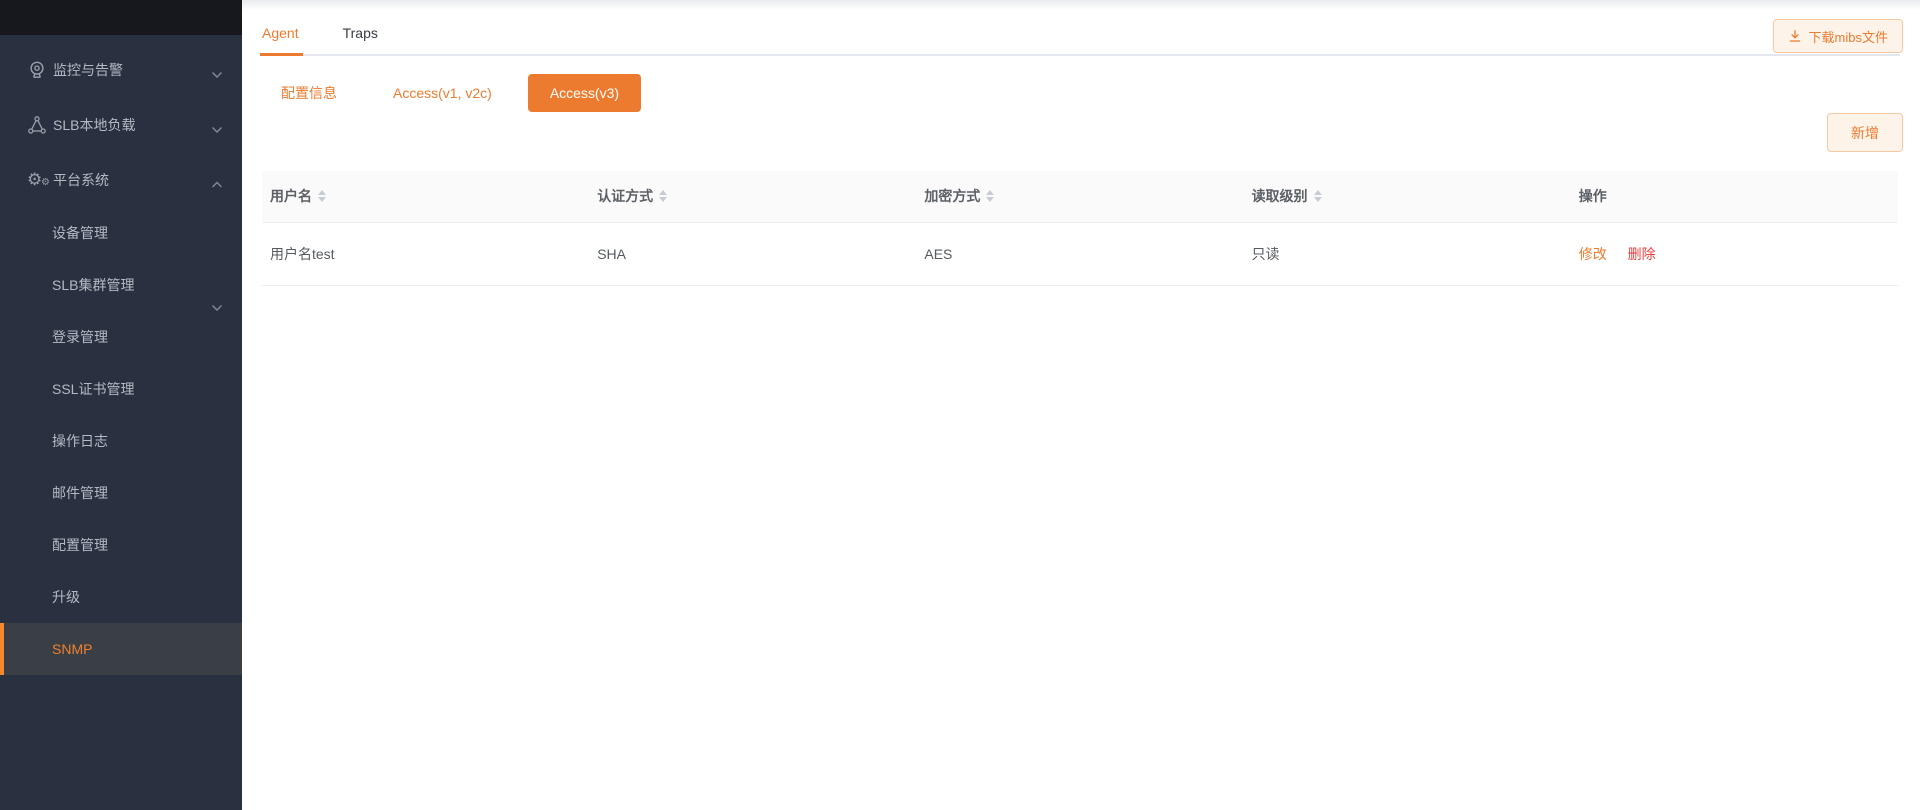  I want to click on subtab-config-info: 配置信息, so click(309, 93).